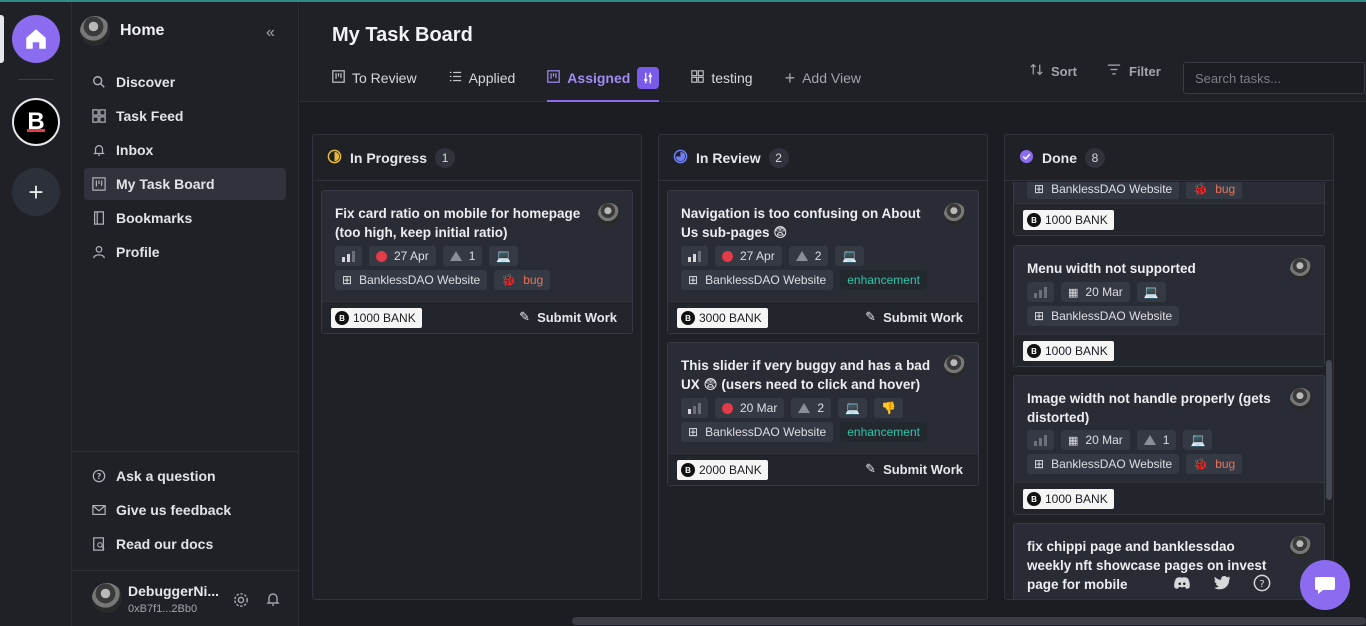  Describe the element at coordinates (1262, 583) in the screenshot. I see `help-icon: ?` at that location.